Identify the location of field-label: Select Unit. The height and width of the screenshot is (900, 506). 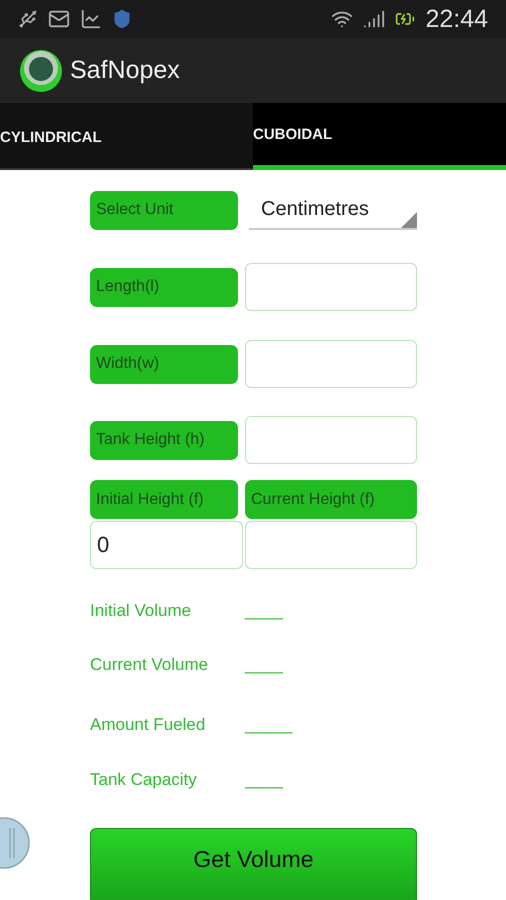
(164, 210).